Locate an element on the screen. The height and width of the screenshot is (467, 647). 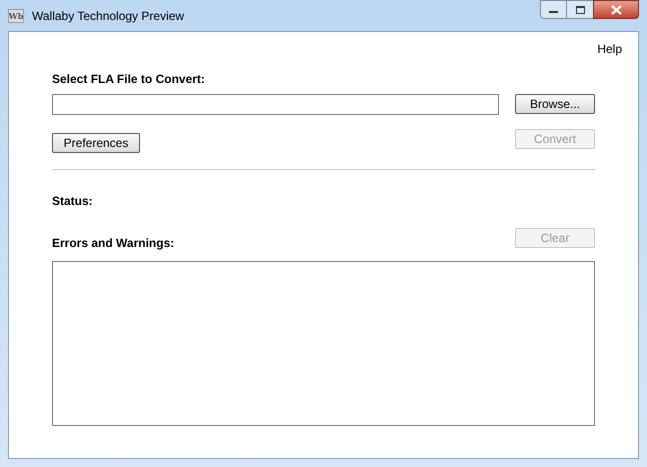
minimize-button is located at coordinates (553, 9).